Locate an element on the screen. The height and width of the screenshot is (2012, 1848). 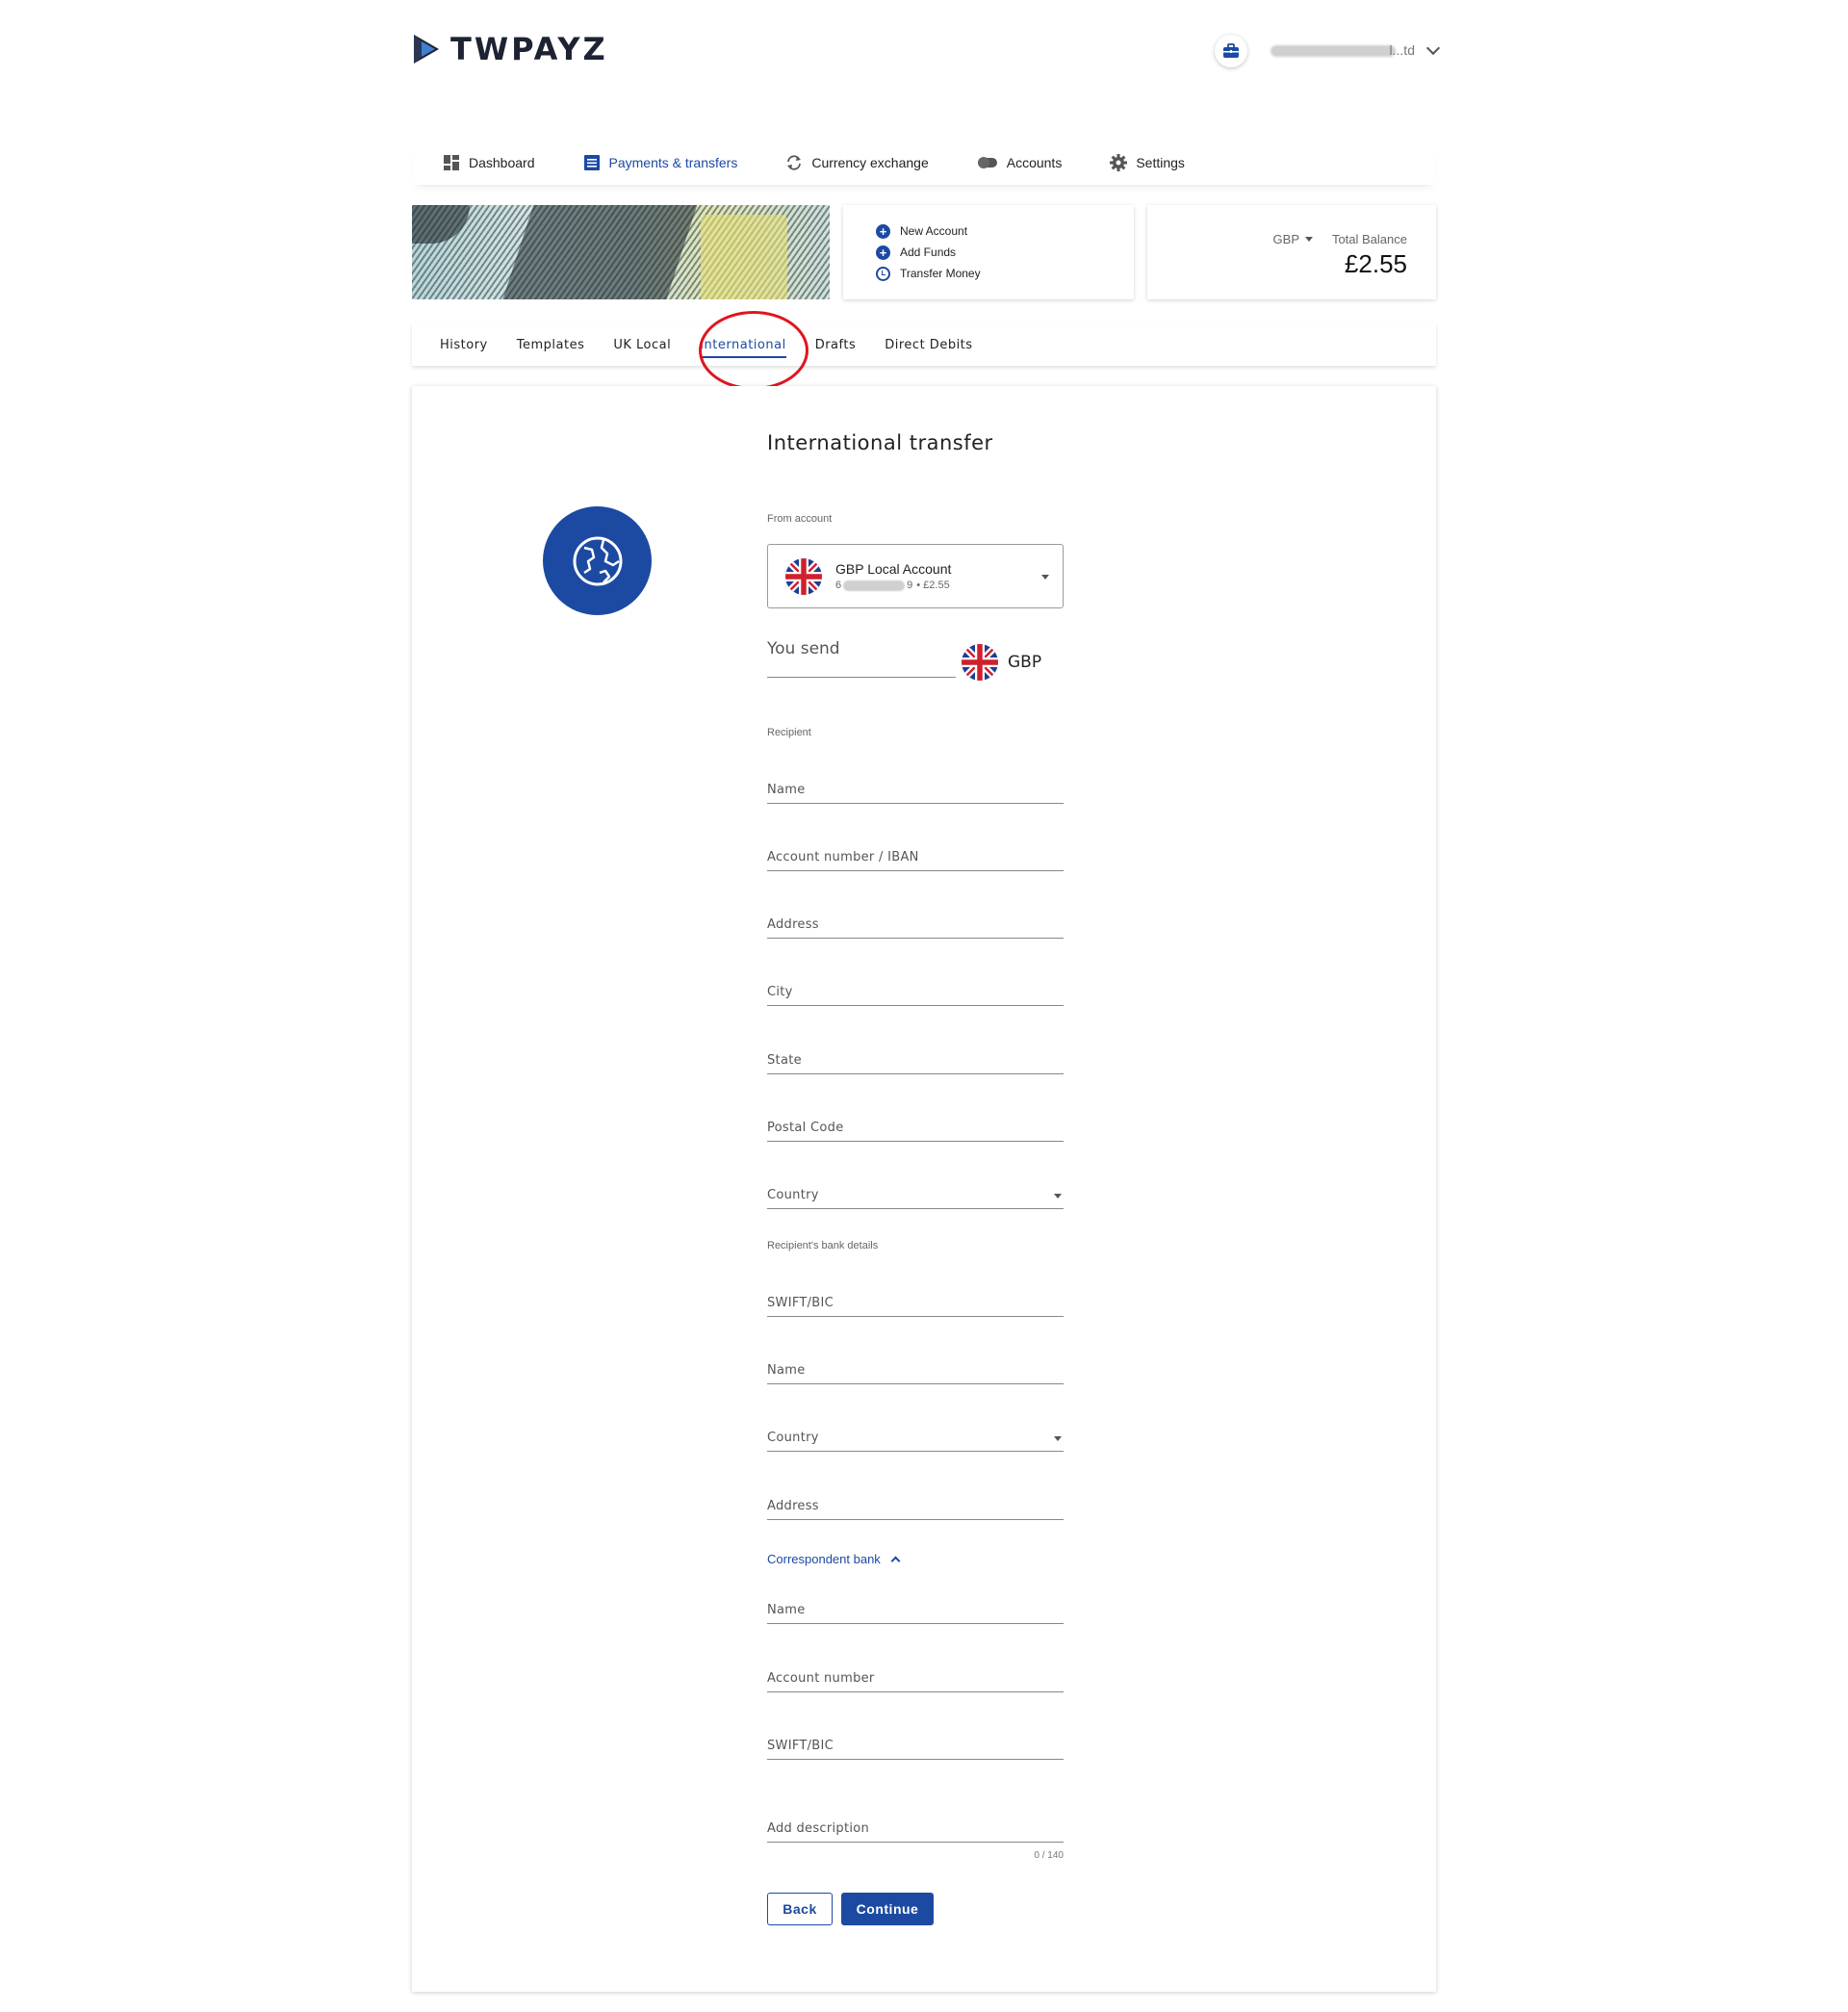
new-account-action: + New Account is located at coordinates (1005, 231).